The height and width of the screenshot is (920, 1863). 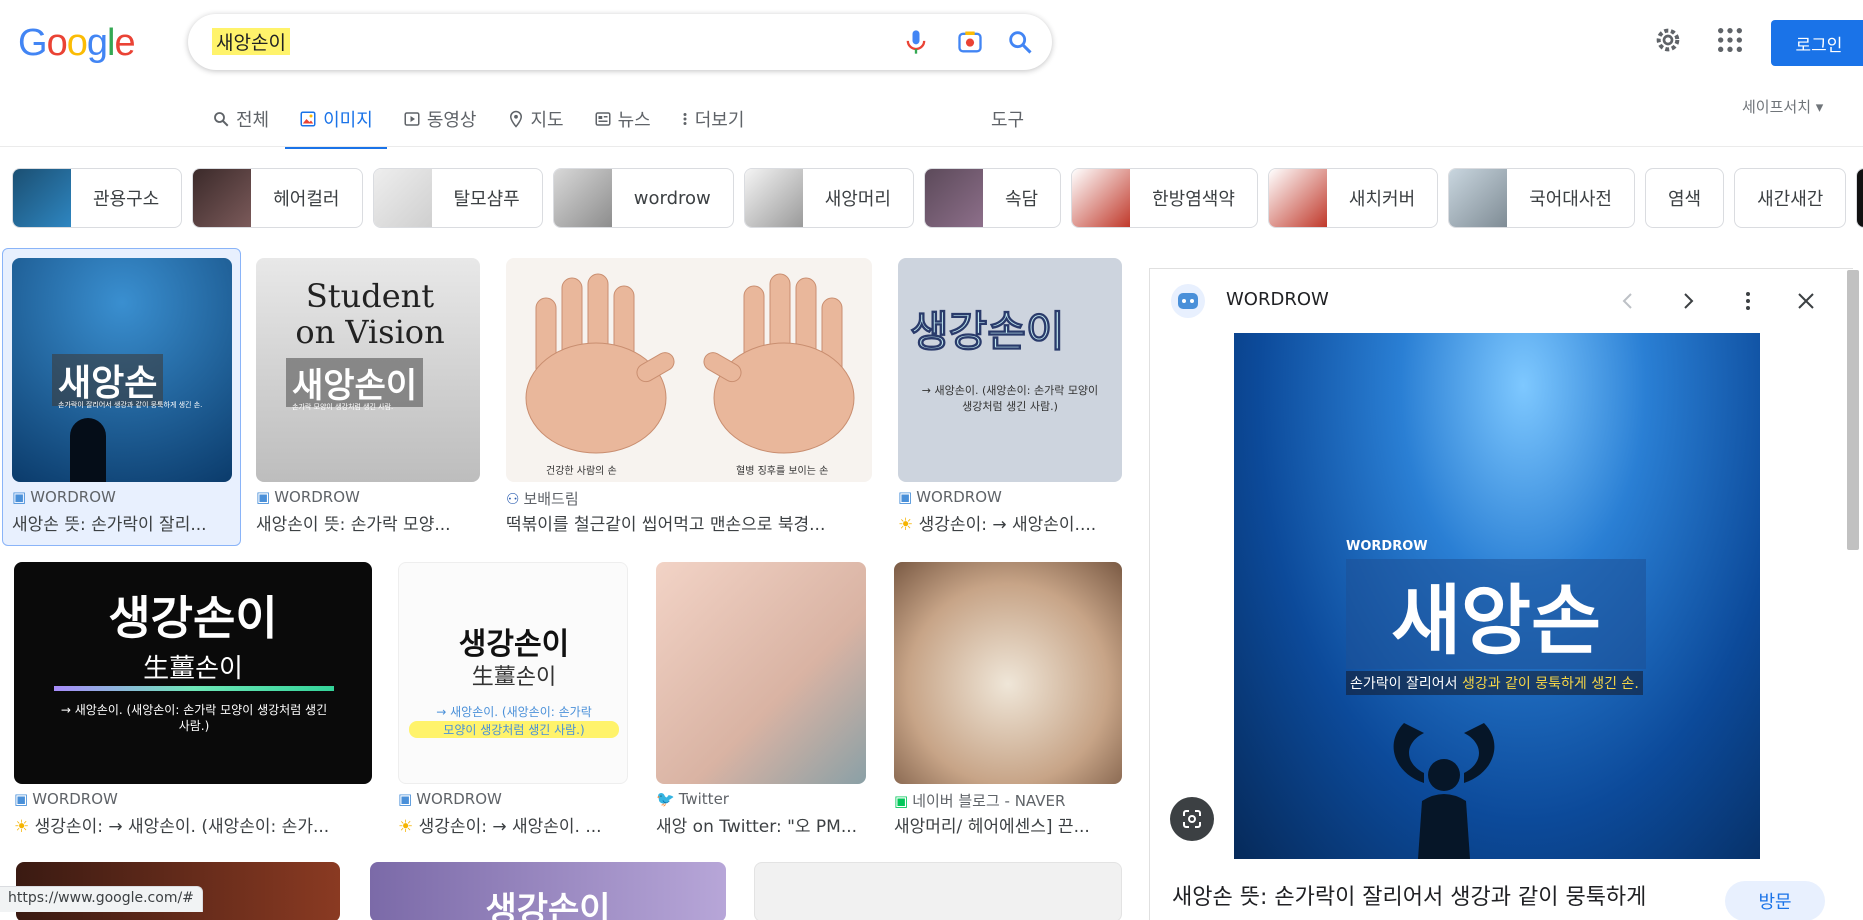 I want to click on chip-label: 한방염색약, so click(x=1193, y=199).